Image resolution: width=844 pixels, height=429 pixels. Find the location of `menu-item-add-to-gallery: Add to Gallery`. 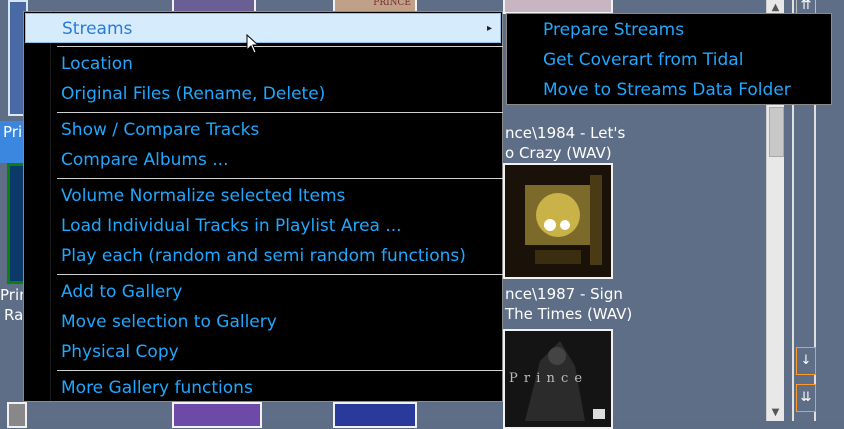

menu-item-add-to-gallery: Add to Gallery is located at coordinates (263, 292).